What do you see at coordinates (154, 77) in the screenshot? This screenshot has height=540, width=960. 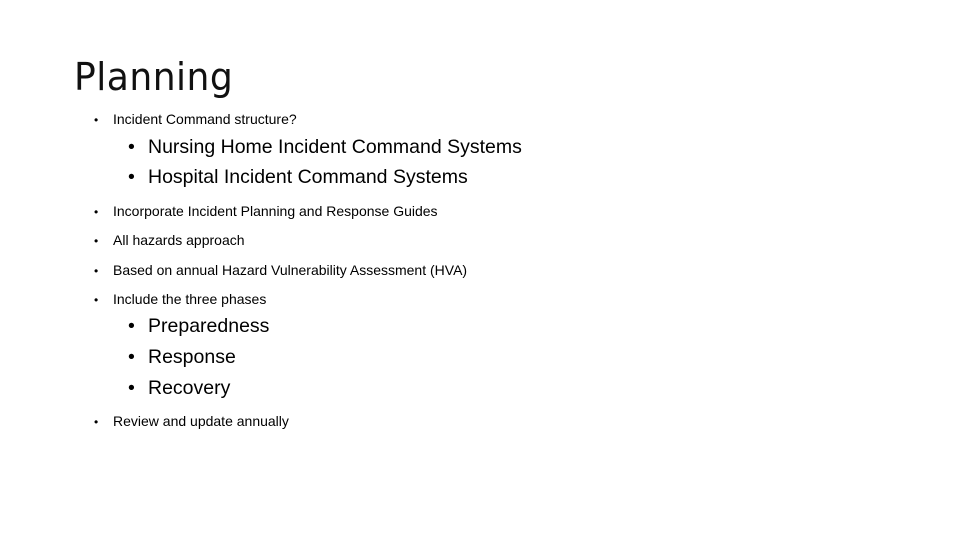 I see `slide-title: Planning` at bounding box center [154, 77].